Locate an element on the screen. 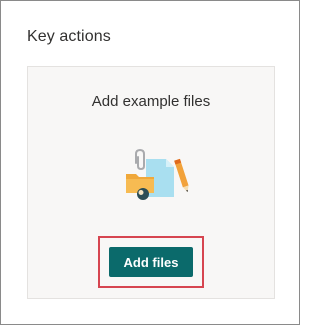 This screenshot has height=325, width=320. files-illustration-icon is located at coordinates (157, 174).